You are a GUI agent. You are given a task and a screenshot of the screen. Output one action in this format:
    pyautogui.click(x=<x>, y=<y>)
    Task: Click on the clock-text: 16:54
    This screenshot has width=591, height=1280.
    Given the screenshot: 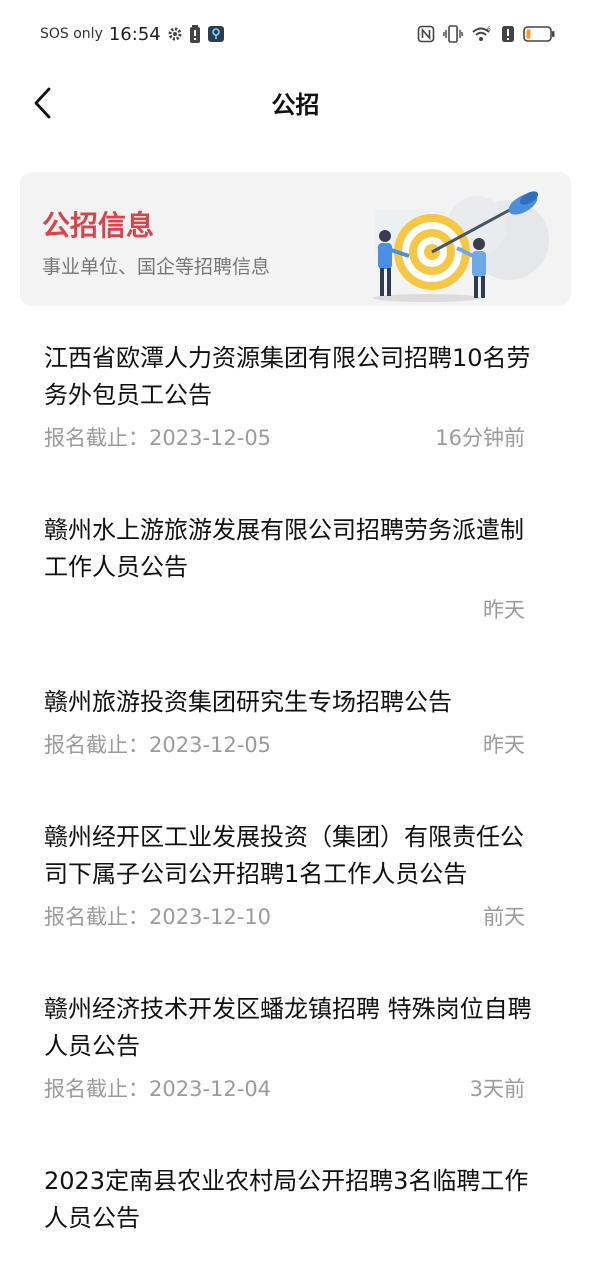 What is the action you would take?
    pyautogui.click(x=134, y=34)
    